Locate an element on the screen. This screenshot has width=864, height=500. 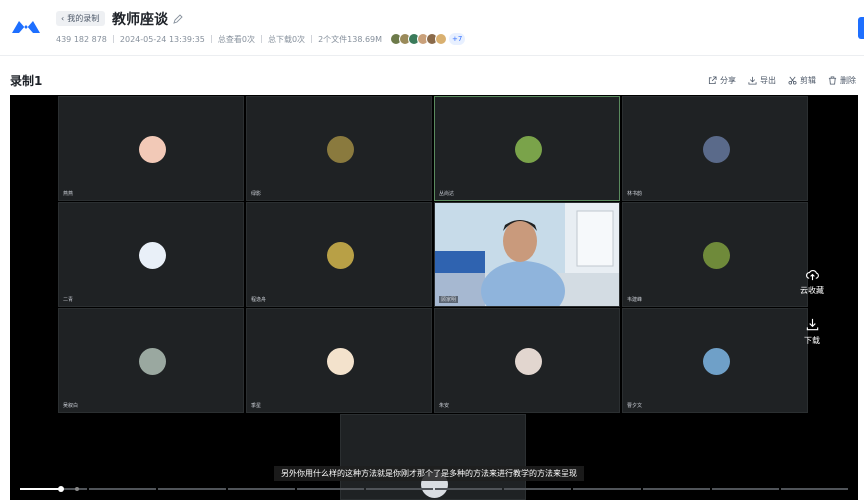
buffer-marker is located at coordinates (77, 489).